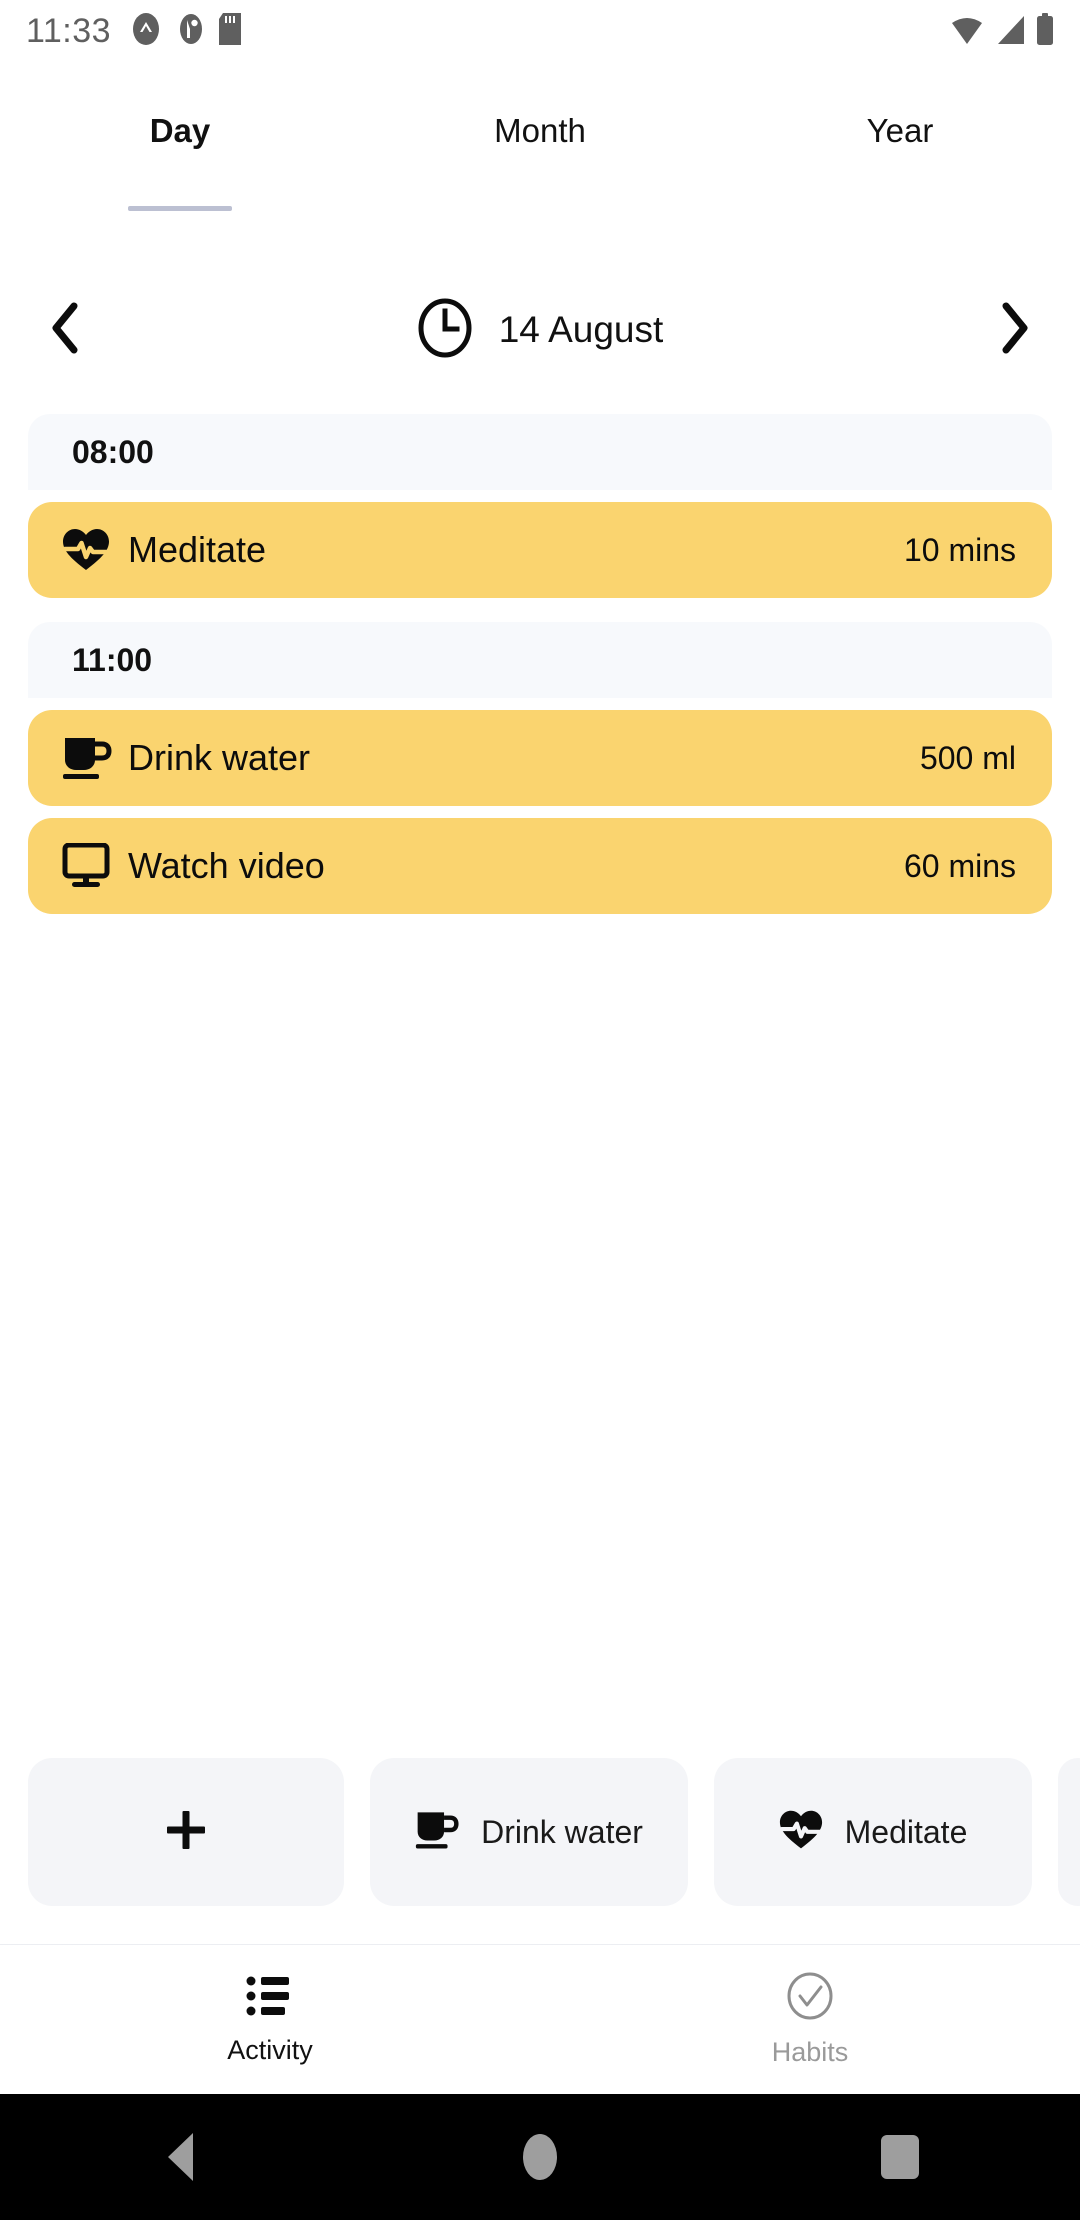  I want to click on system-home-button, so click(540, 2157).